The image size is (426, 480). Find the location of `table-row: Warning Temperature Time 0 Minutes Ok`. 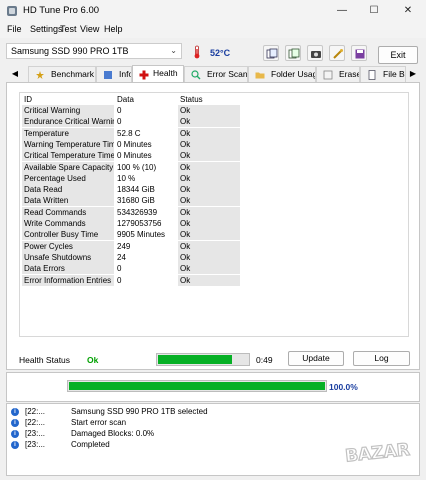

table-row: Warning Temperature Time 0 Minutes Ok is located at coordinates (214, 144).